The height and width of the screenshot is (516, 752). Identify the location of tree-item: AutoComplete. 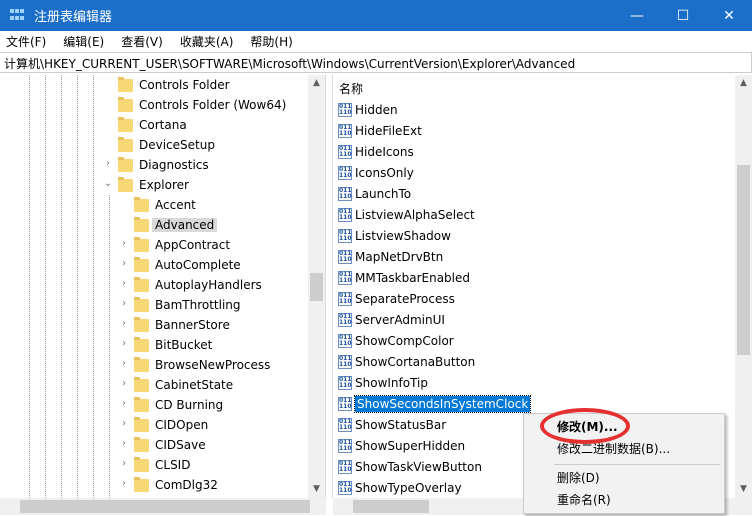
(187, 265).